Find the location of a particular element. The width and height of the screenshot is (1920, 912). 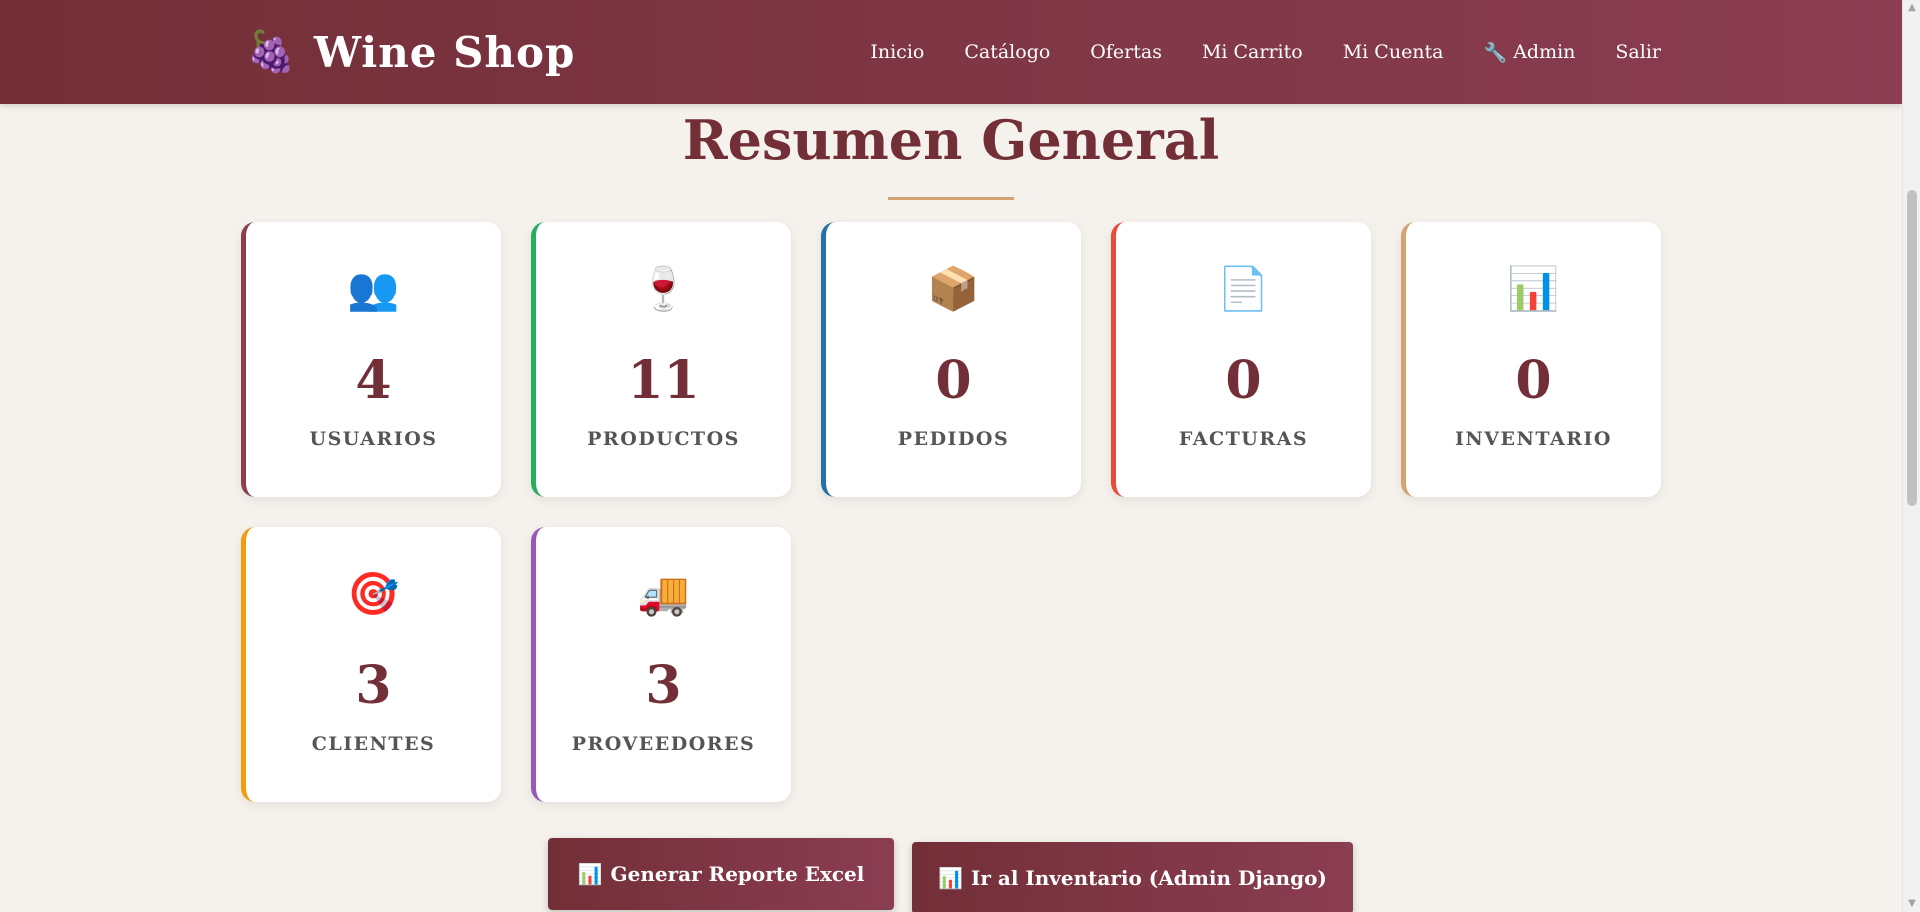

nav-link-inicio: Inicio is located at coordinates (897, 52).